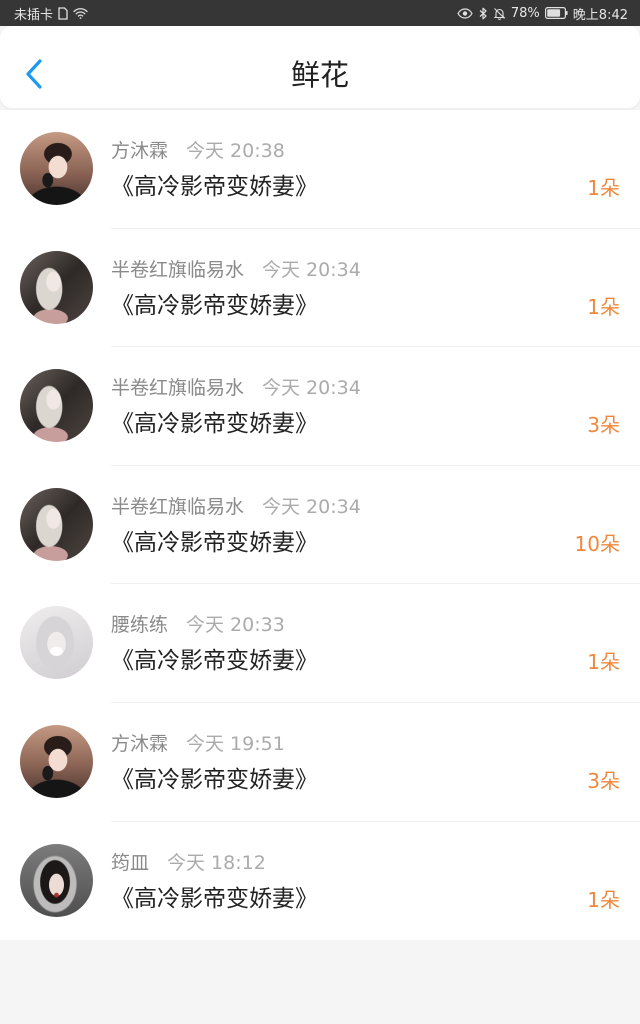 The height and width of the screenshot is (1024, 640). I want to click on list-item: 半卷红旗临易水 今天 20:34 《高冷影帝变娇妻》 10朵, so click(320, 525).